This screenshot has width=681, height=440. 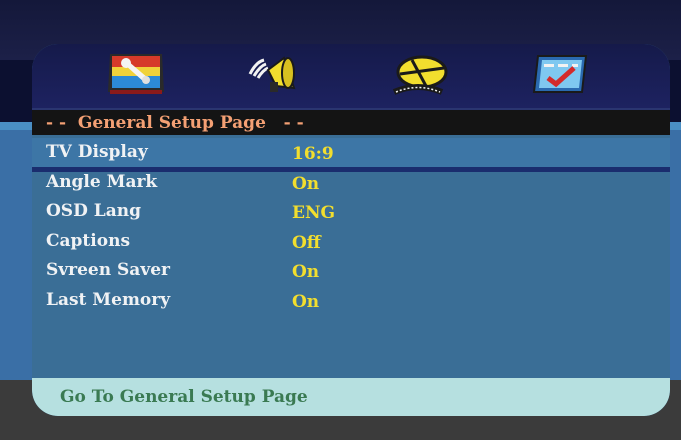 I want to click on audio-setup-icon, so click(x=272, y=74).